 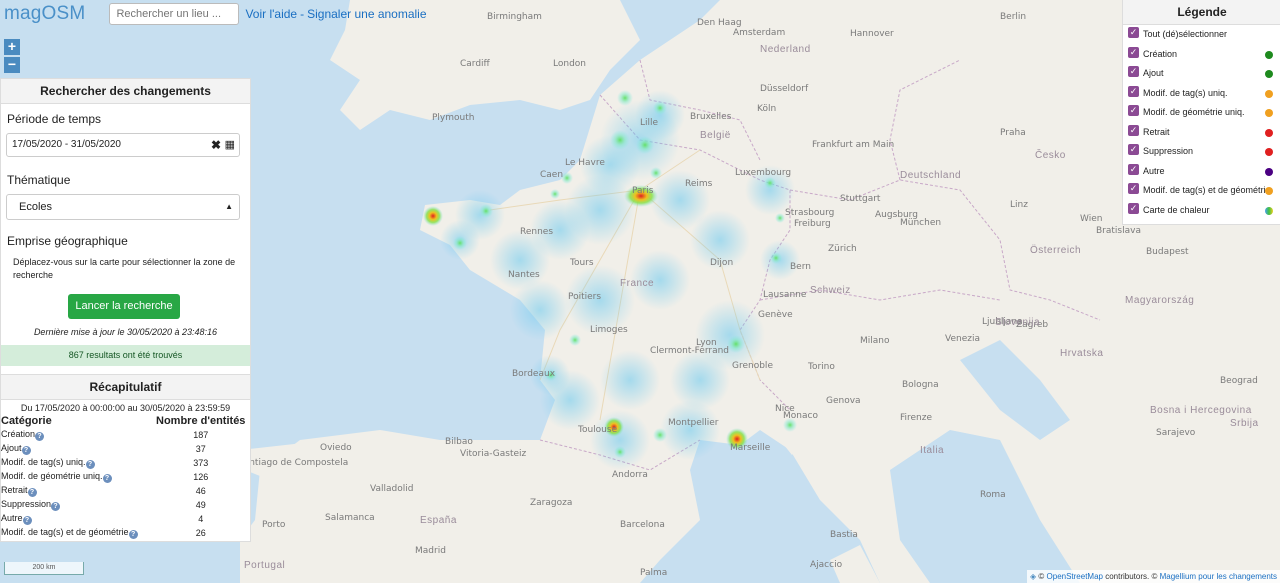 What do you see at coordinates (216, 145) in the screenshot?
I see `clear-icon: ✖` at bounding box center [216, 145].